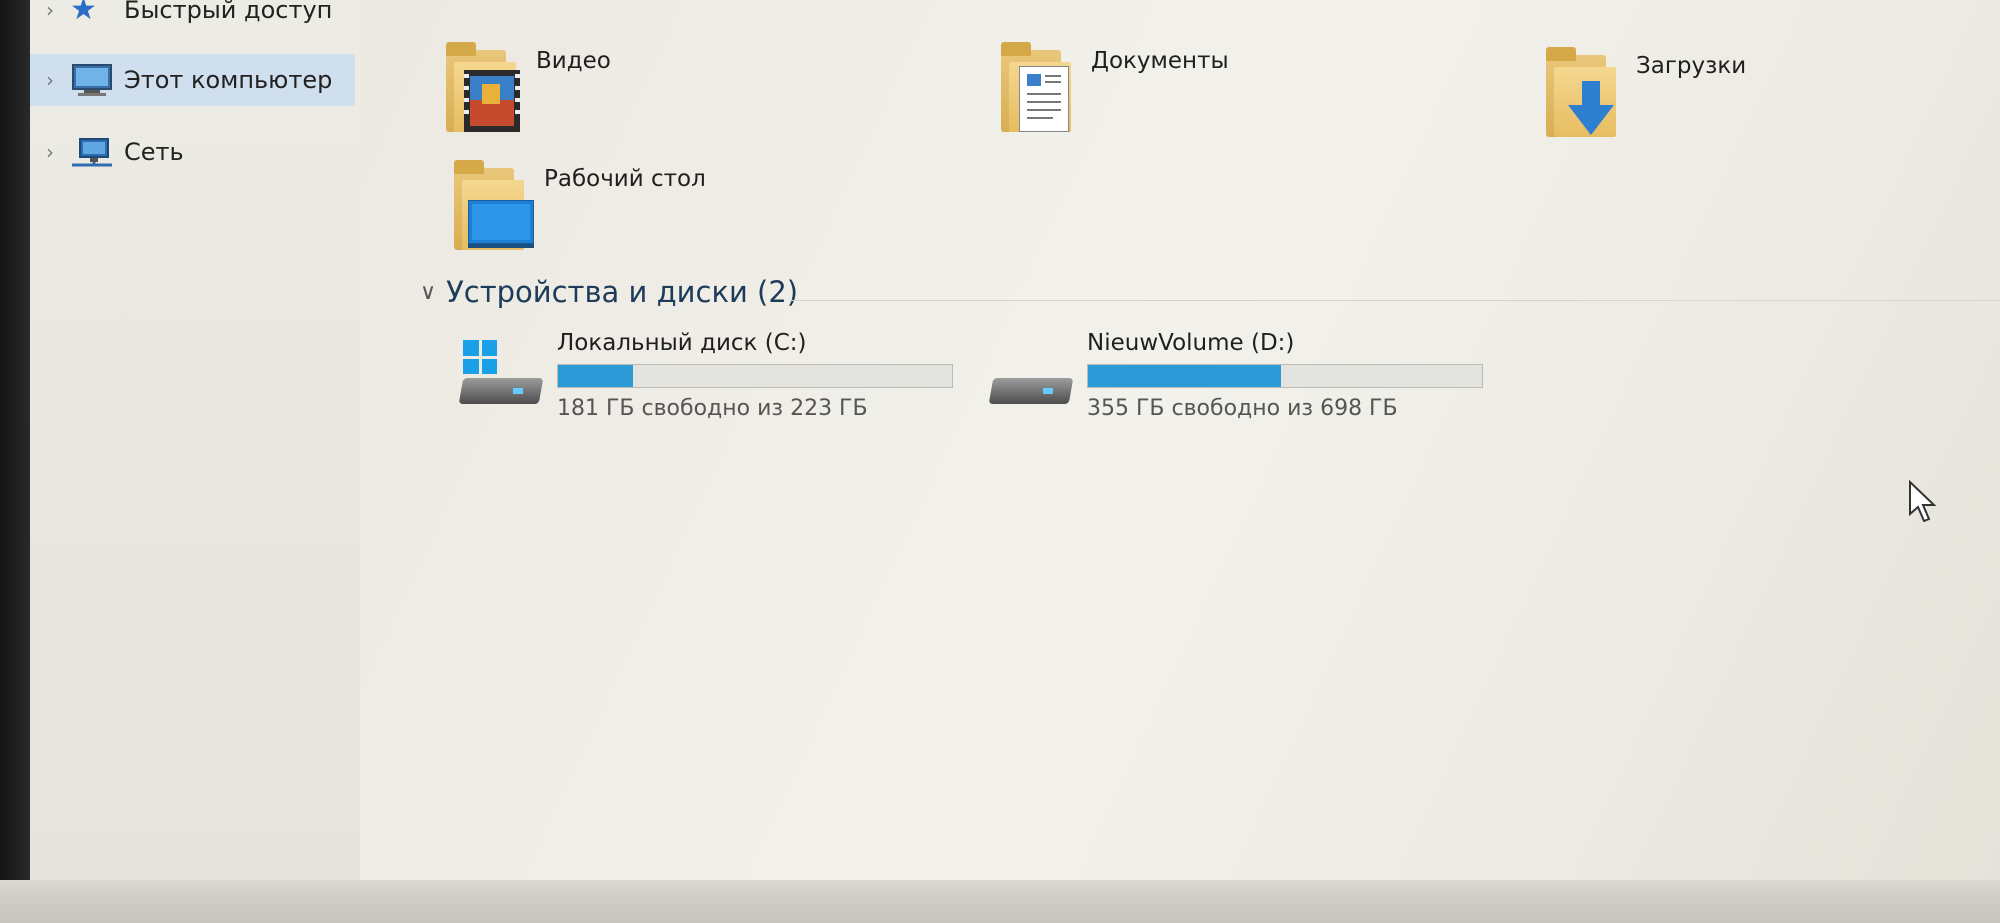 The image size is (2000, 923). What do you see at coordinates (1038, 88) in the screenshot?
I see `documents-folder-icon` at bounding box center [1038, 88].